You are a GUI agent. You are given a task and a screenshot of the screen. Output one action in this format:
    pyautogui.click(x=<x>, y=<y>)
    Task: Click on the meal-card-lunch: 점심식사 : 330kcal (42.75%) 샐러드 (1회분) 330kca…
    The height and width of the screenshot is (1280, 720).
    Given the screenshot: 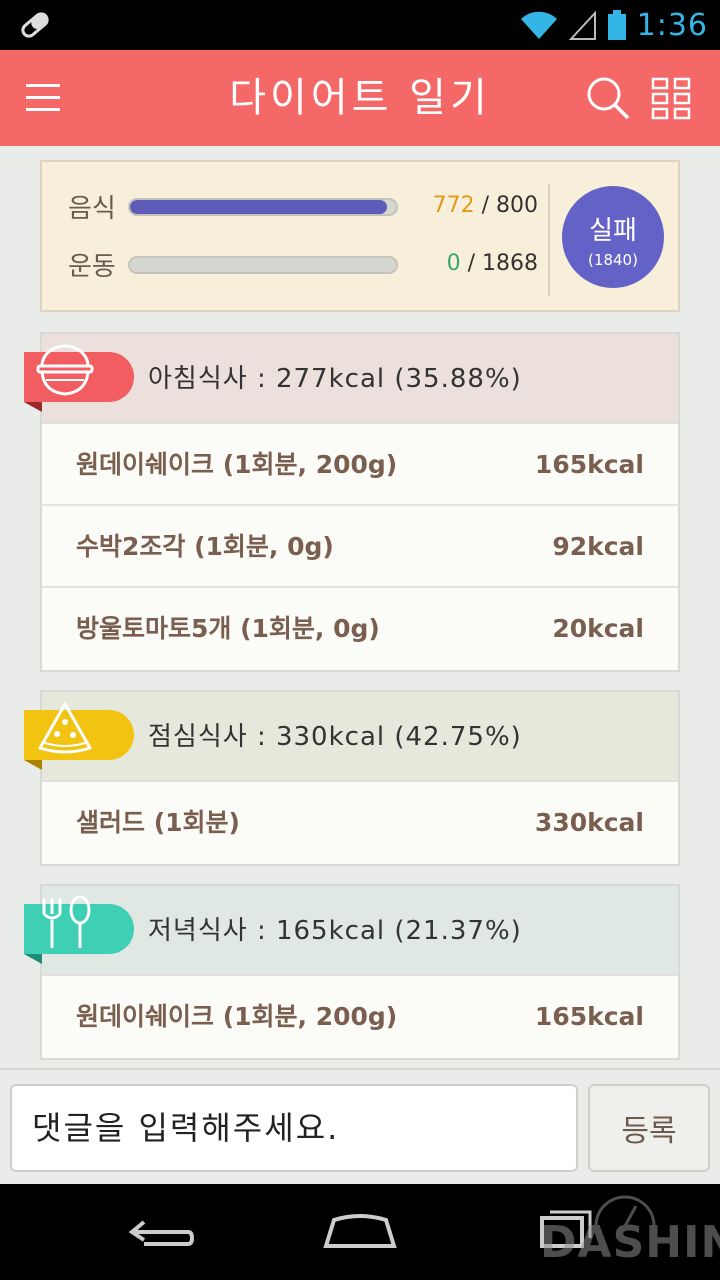 What is the action you would take?
    pyautogui.click(x=352, y=778)
    